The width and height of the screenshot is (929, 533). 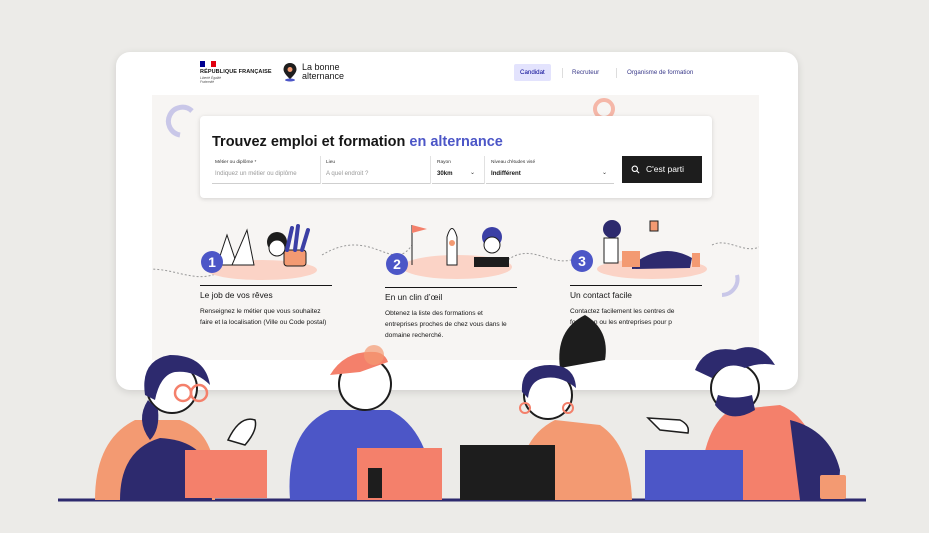 What do you see at coordinates (309, 142) in the screenshot?
I see `headline-text: Trouvez emploi et formation` at bounding box center [309, 142].